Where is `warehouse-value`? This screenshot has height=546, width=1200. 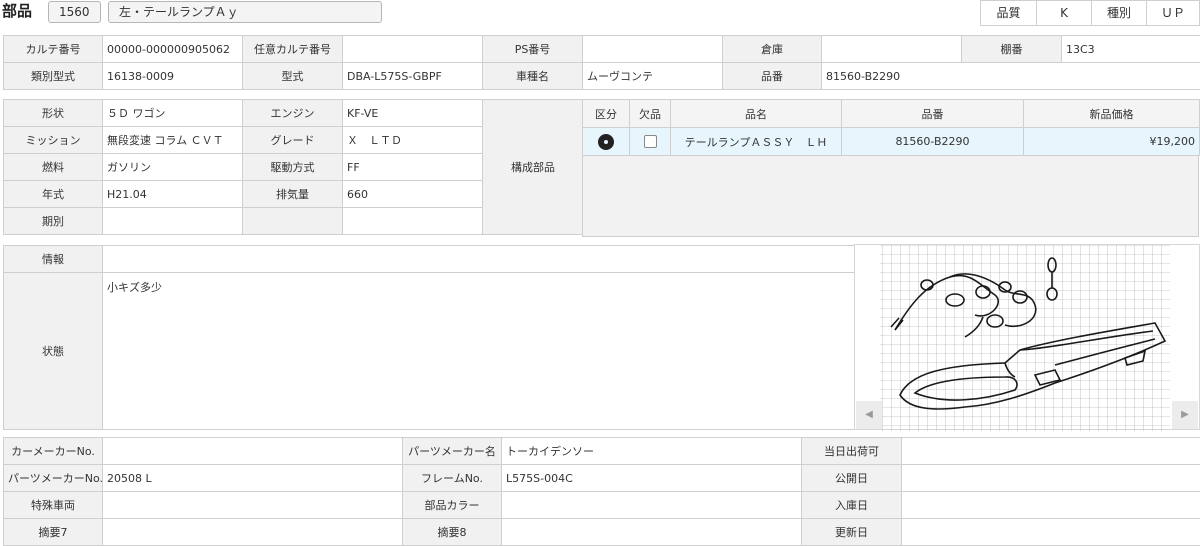
warehouse-value is located at coordinates (891, 49).